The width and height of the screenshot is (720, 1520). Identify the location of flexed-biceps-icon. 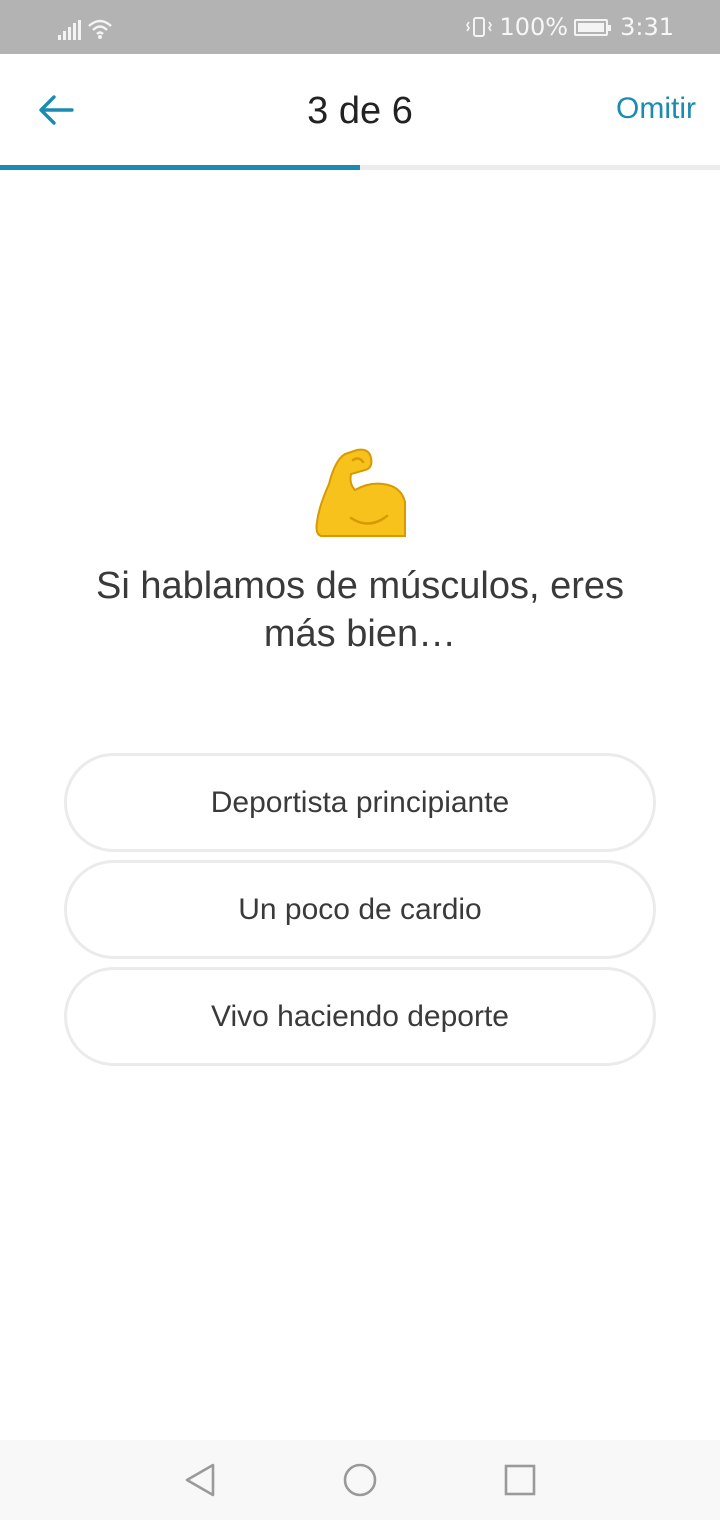
(360, 492).